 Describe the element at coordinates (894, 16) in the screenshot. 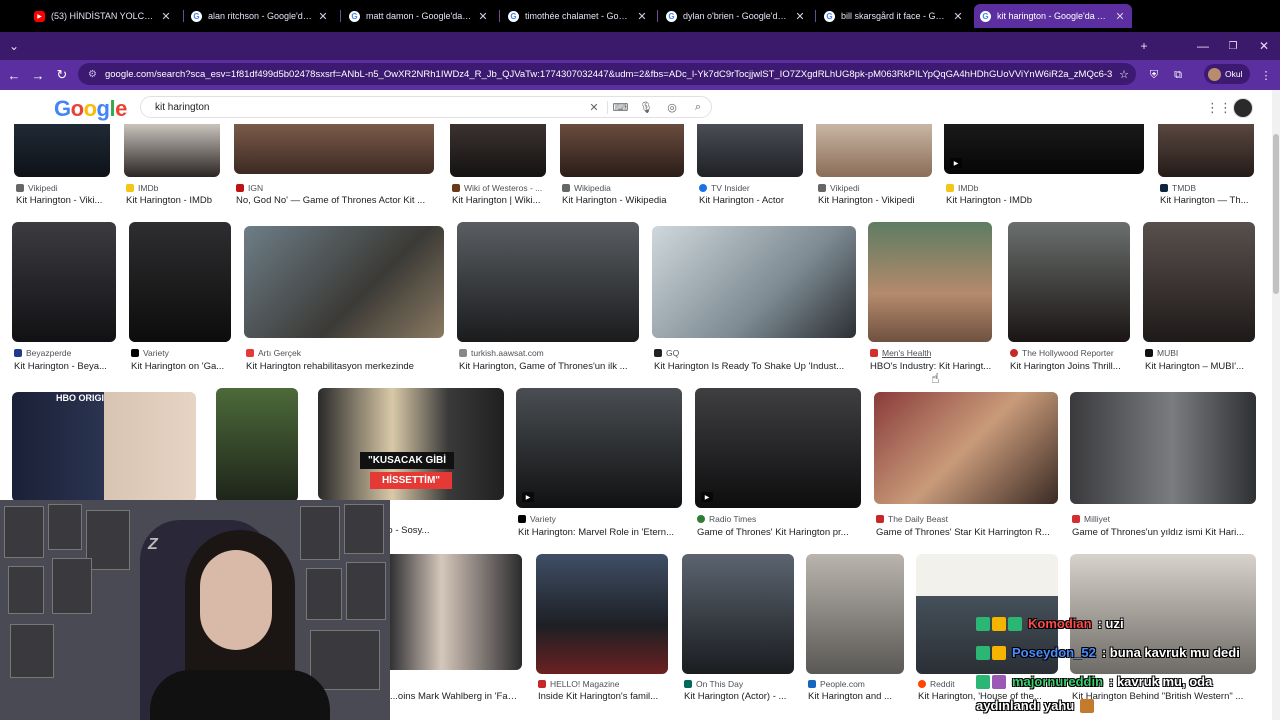

I see `tab-bill-skarsgard: G bill skarsgård it face - Google'd... ✕` at that location.